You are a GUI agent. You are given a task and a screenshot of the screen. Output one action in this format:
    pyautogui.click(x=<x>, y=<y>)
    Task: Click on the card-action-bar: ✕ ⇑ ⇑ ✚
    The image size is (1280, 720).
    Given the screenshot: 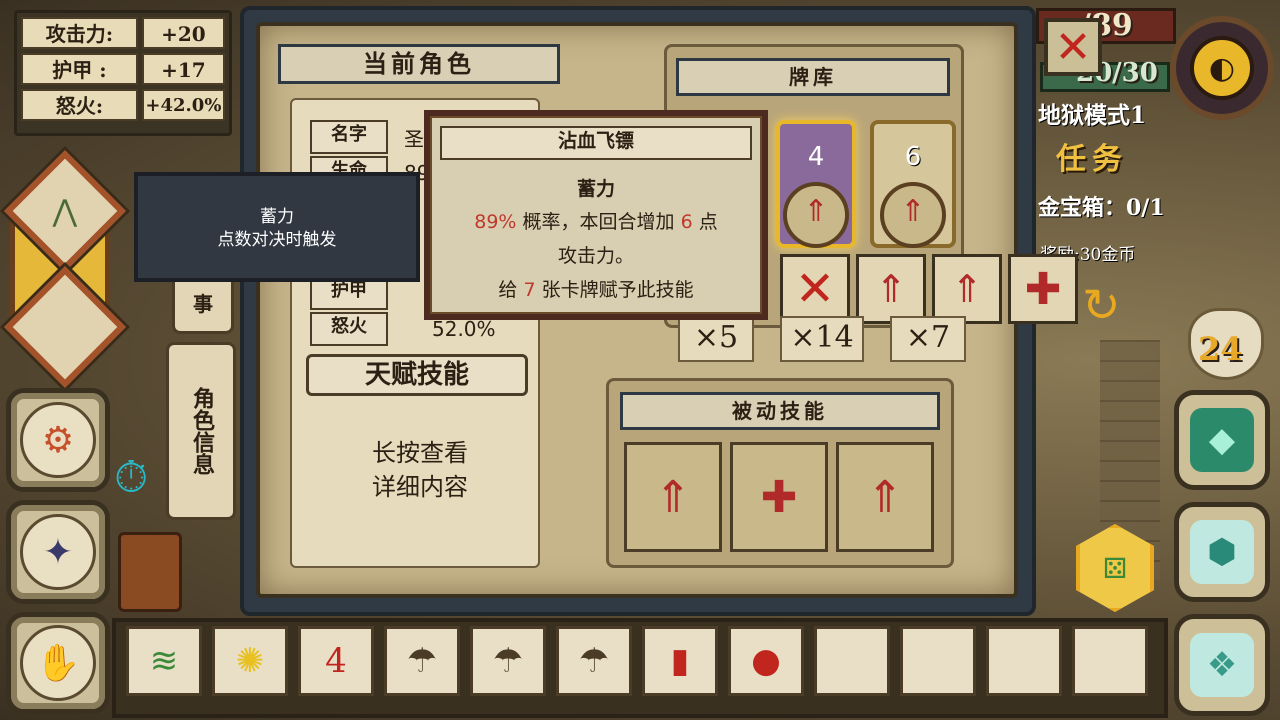 What is the action you would take?
    pyautogui.click(x=929, y=289)
    